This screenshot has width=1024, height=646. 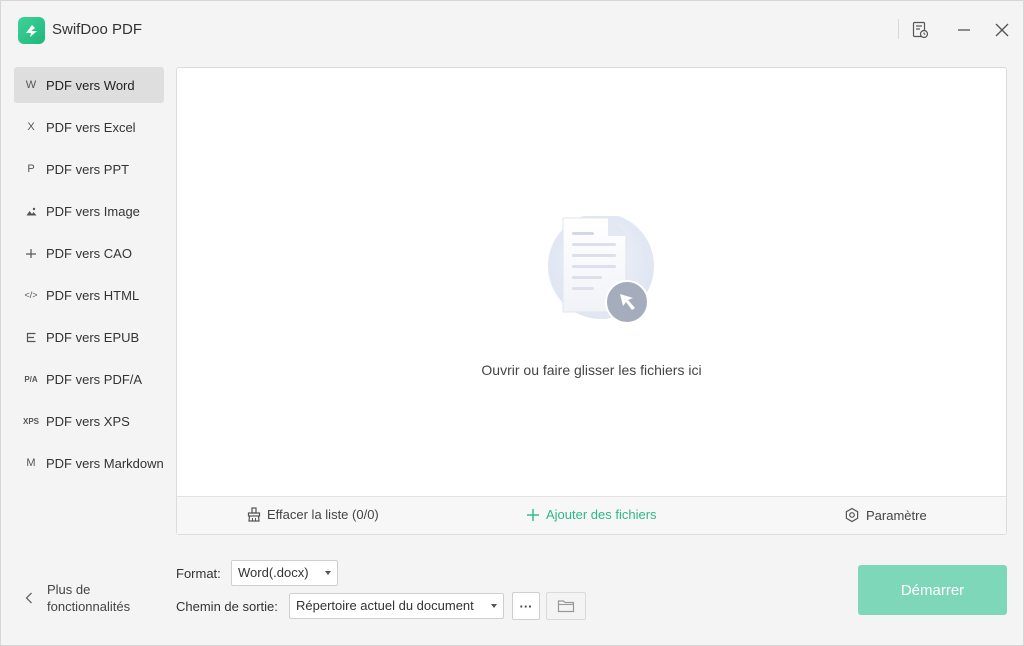 I want to click on clear-list-label: Effacer la liste (0/0), so click(x=323, y=514).